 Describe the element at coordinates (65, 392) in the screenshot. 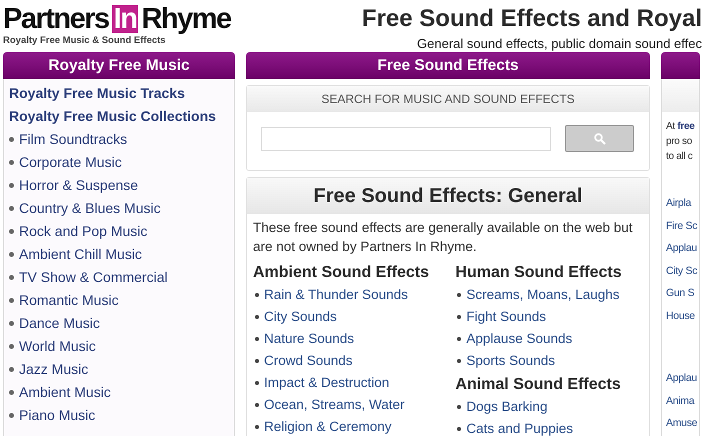

I see `sidebar-item: Ambient Music` at that location.